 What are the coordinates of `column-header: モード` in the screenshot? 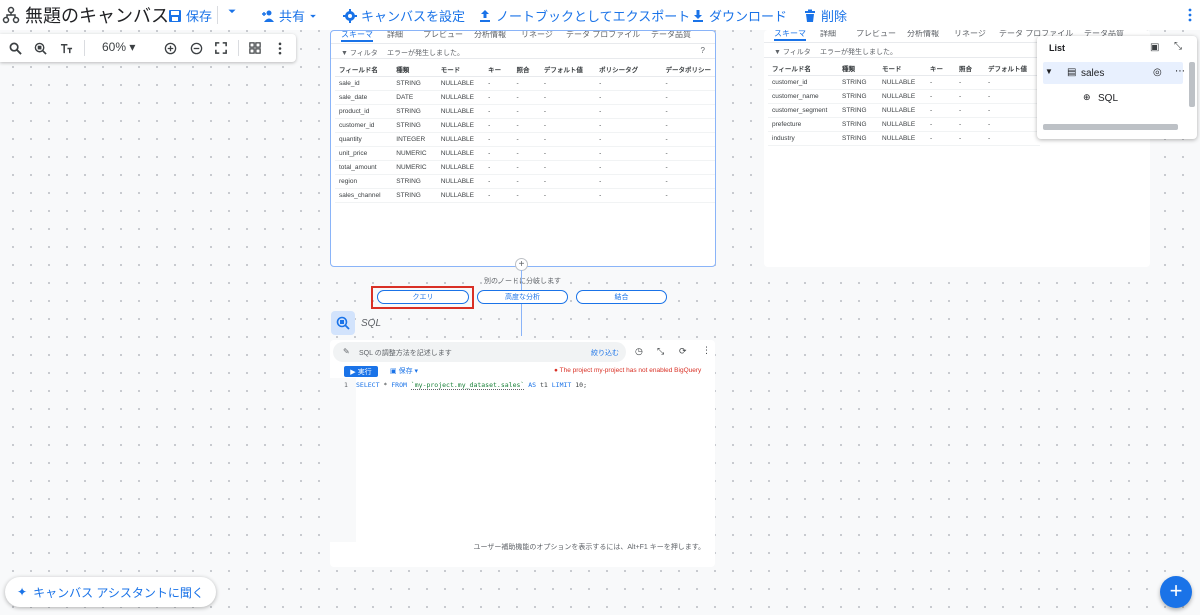 It's located at (902, 68).